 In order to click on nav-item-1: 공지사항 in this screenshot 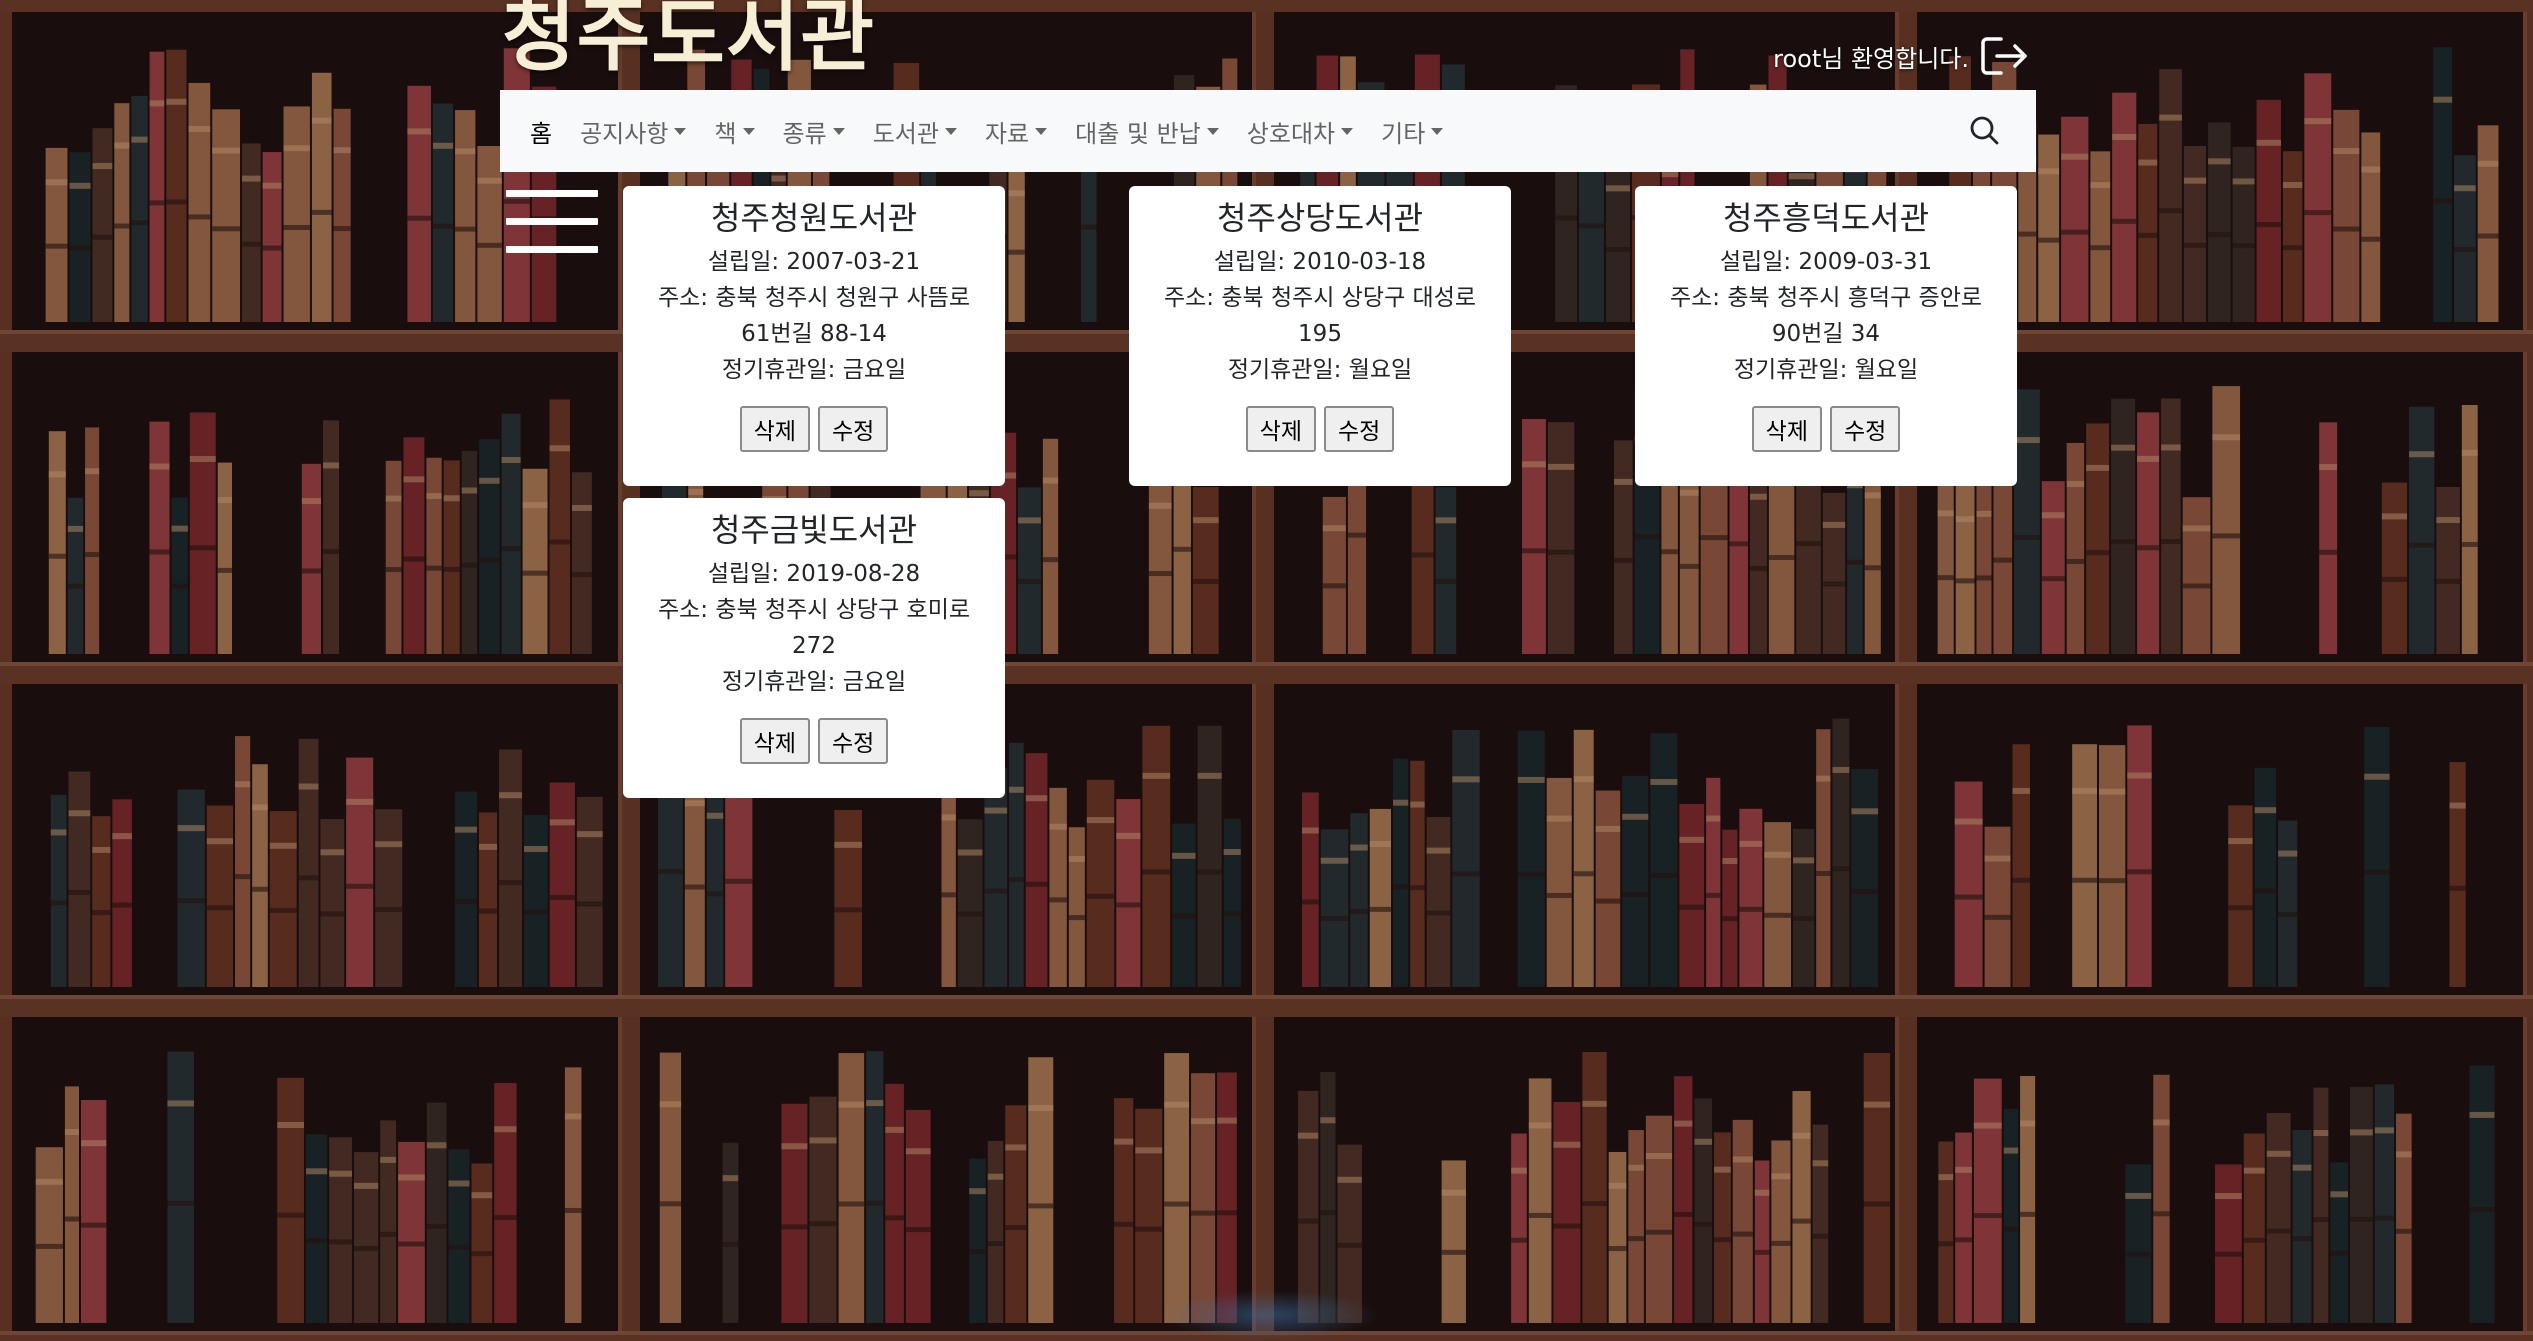, I will do `click(633, 131)`.